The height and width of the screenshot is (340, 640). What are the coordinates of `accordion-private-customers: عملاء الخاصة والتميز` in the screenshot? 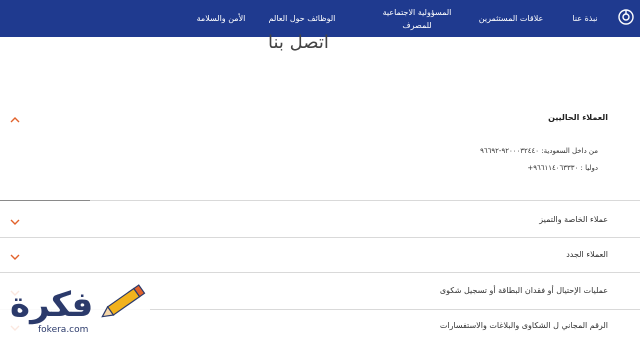 It's located at (573, 219).